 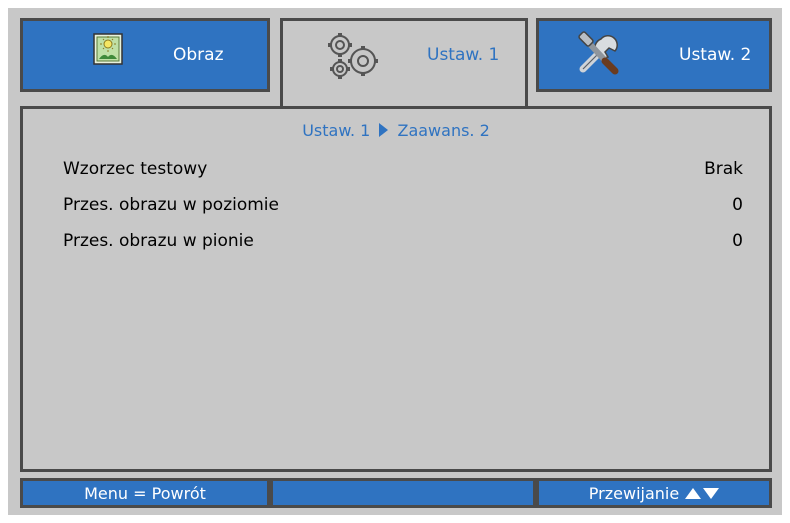 What do you see at coordinates (171, 205) in the screenshot?
I see `setting-label: Przes. obrazu w poziomie` at bounding box center [171, 205].